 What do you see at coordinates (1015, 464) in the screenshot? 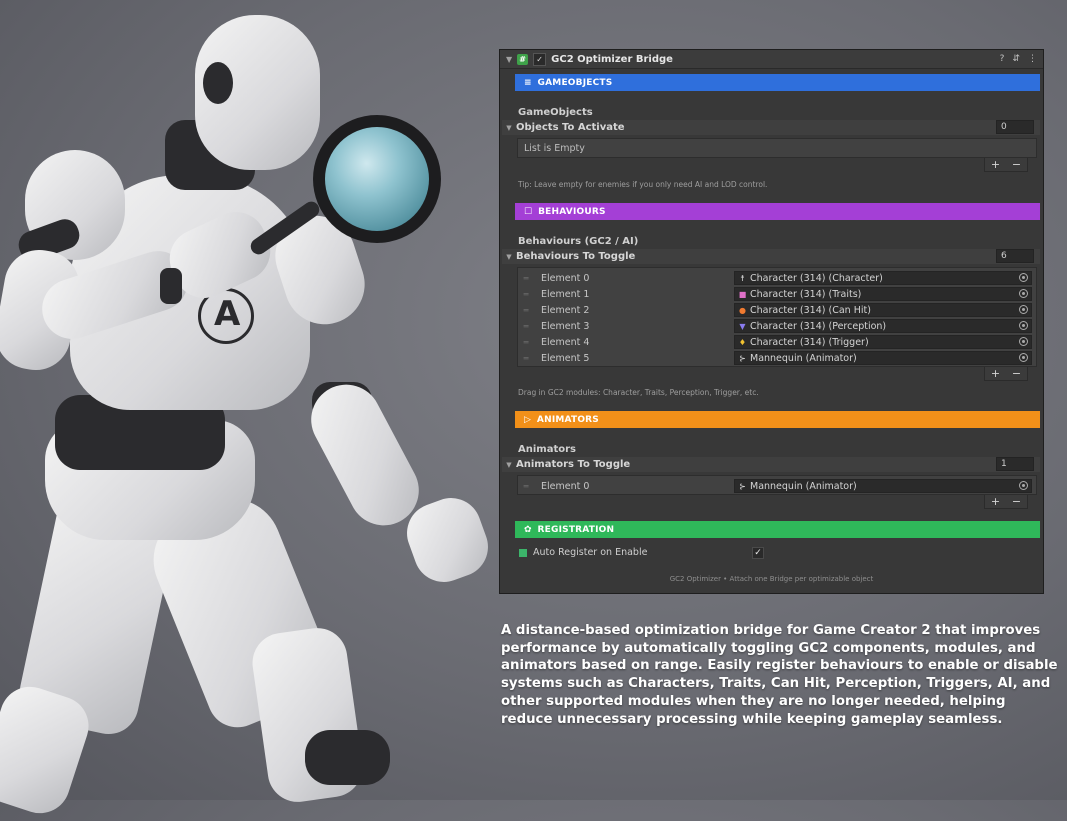
I see `animators-count-field: 1` at bounding box center [1015, 464].